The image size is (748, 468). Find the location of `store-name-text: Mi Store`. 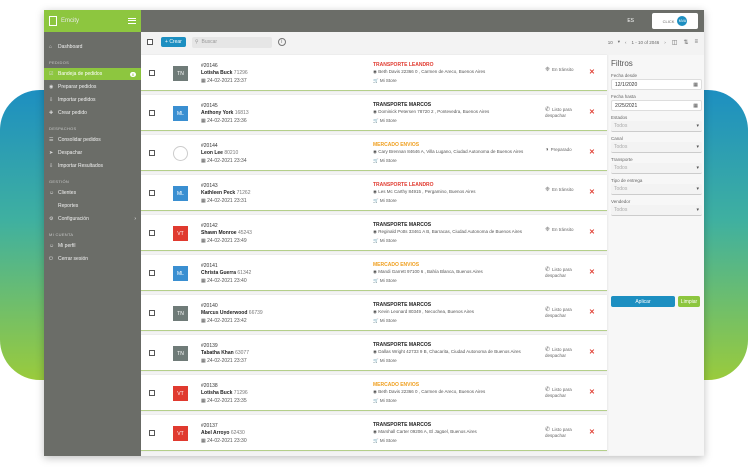

store-name-text: Mi Store is located at coordinates (388, 440).